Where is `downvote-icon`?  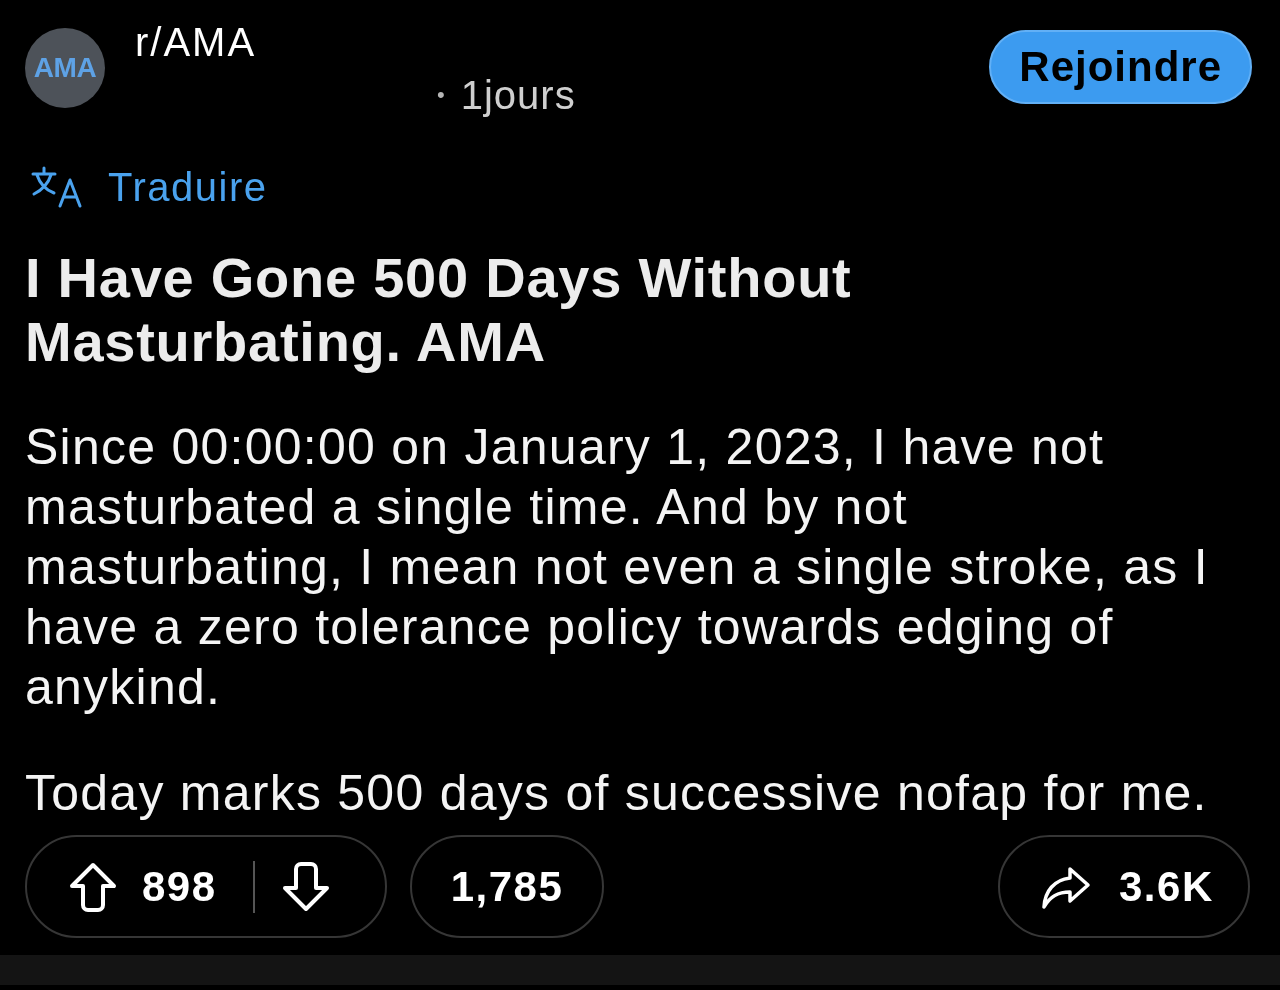 downvote-icon is located at coordinates (305, 886).